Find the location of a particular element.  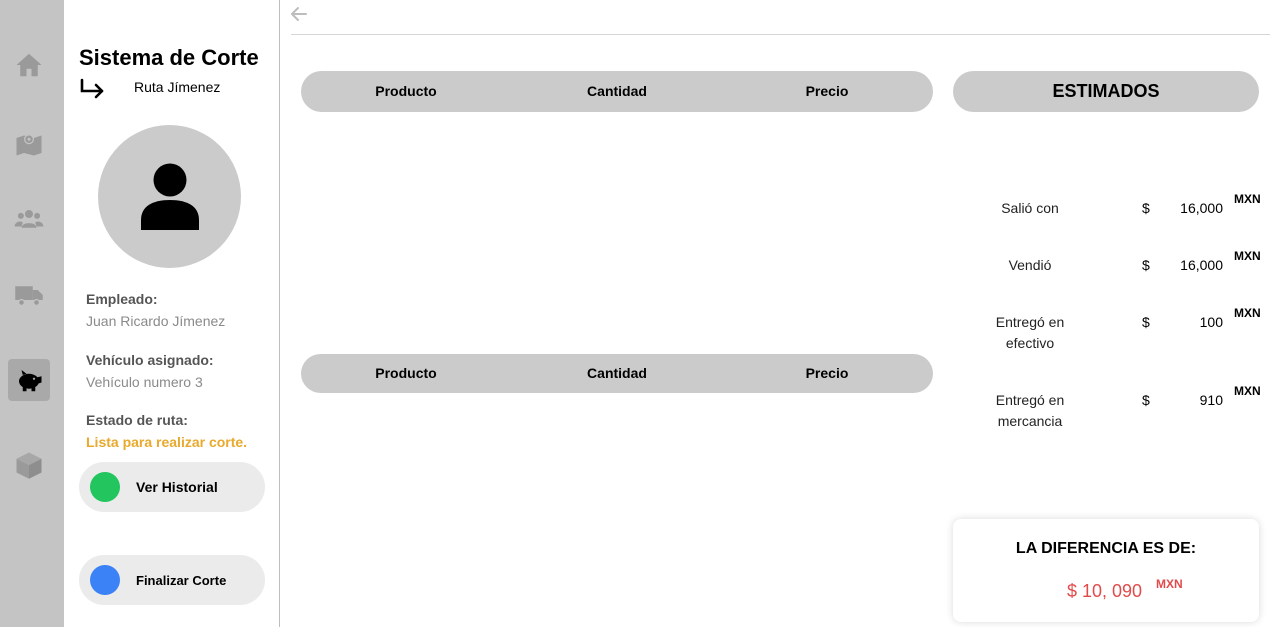

products-table-header: Producto Cantidad Precio is located at coordinates (617, 91).